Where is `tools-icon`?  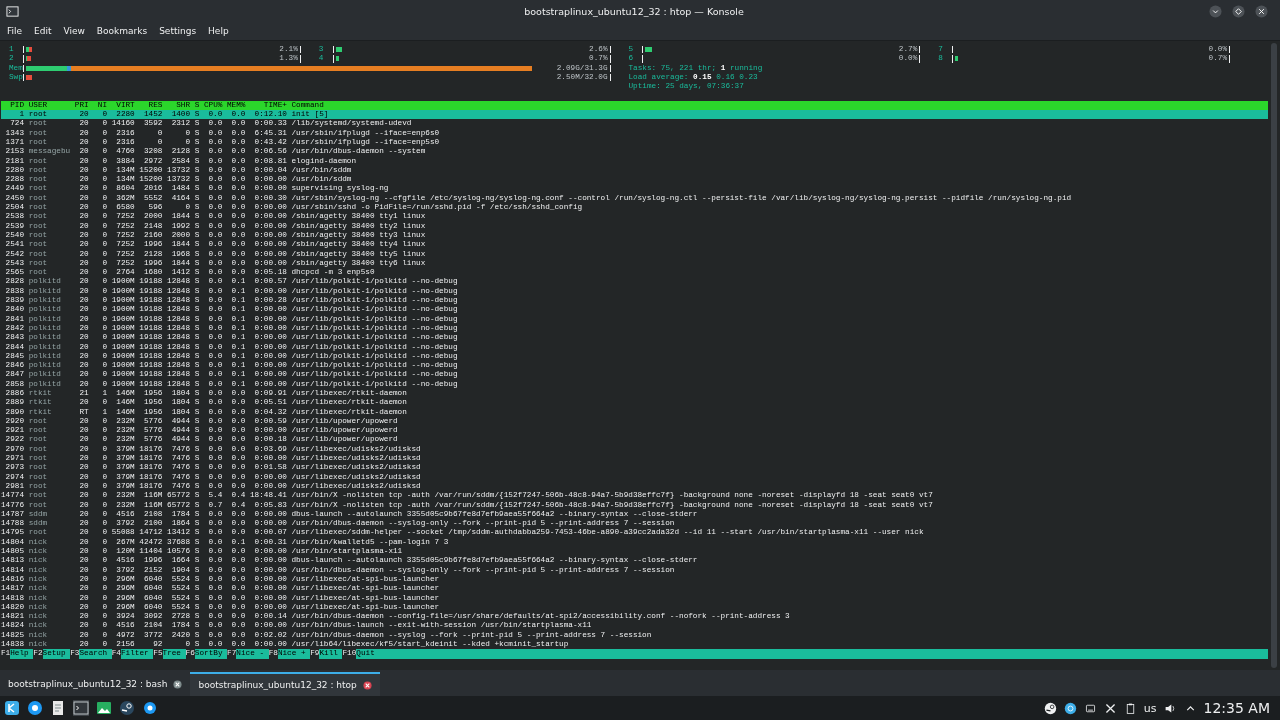 tools-icon is located at coordinates (1110, 708).